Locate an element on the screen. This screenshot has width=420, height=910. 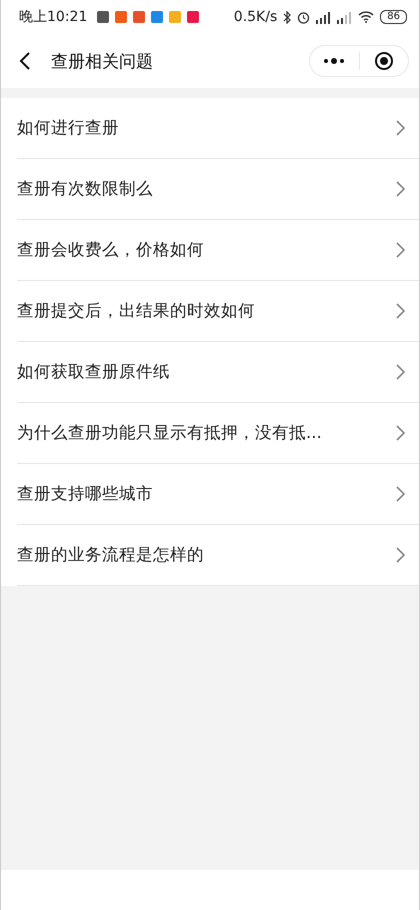
bluetooth-icon is located at coordinates (287, 17).